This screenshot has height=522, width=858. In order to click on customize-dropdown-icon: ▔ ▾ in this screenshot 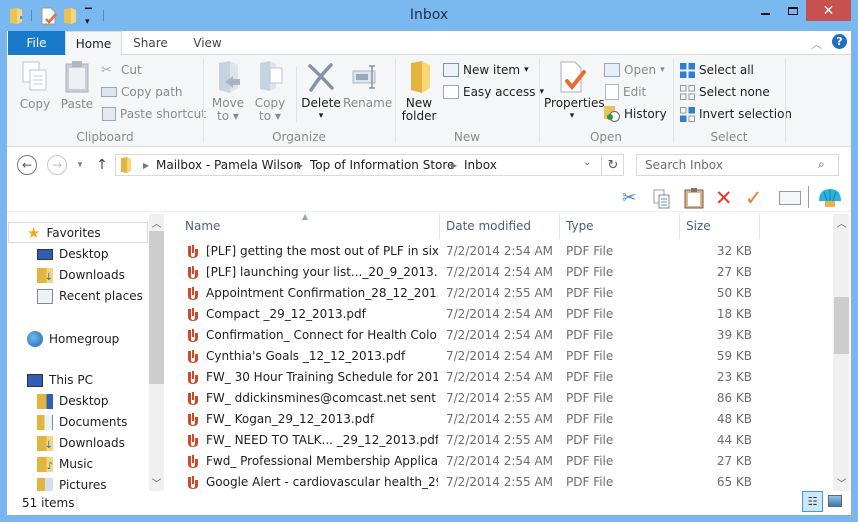, I will do `click(88, 18)`.